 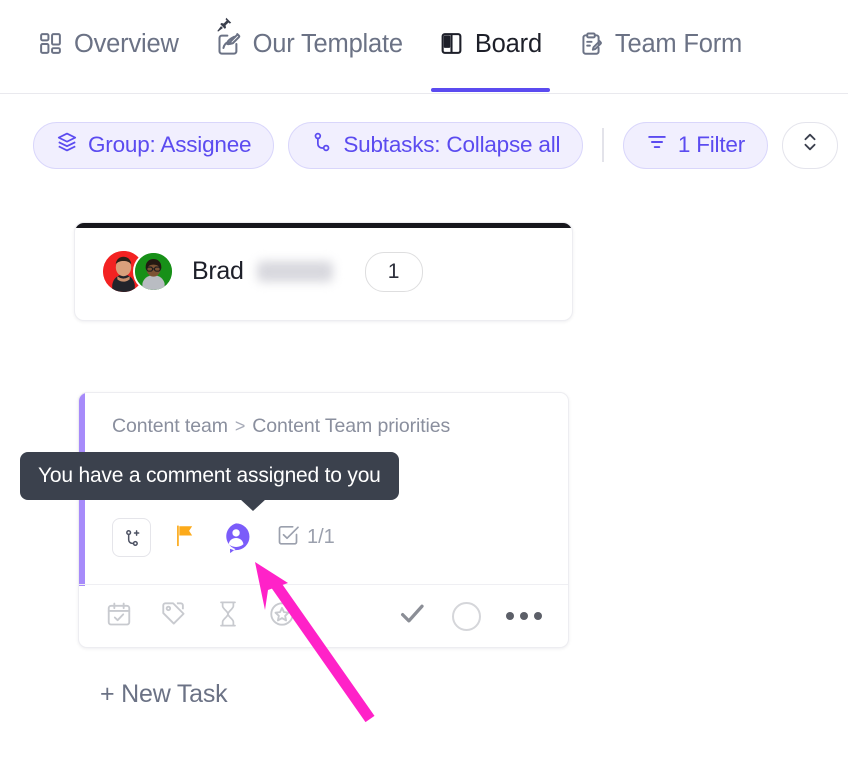 What do you see at coordinates (393, 271) in the screenshot?
I see `task-count-badge: 1` at bounding box center [393, 271].